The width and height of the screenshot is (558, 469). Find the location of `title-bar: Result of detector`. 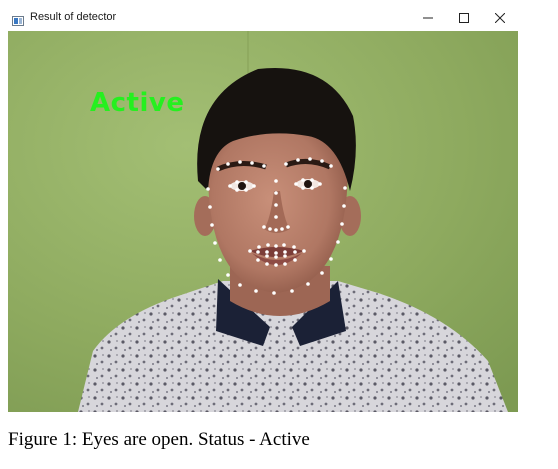

title-bar: Result of detector is located at coordinates (261, 17).